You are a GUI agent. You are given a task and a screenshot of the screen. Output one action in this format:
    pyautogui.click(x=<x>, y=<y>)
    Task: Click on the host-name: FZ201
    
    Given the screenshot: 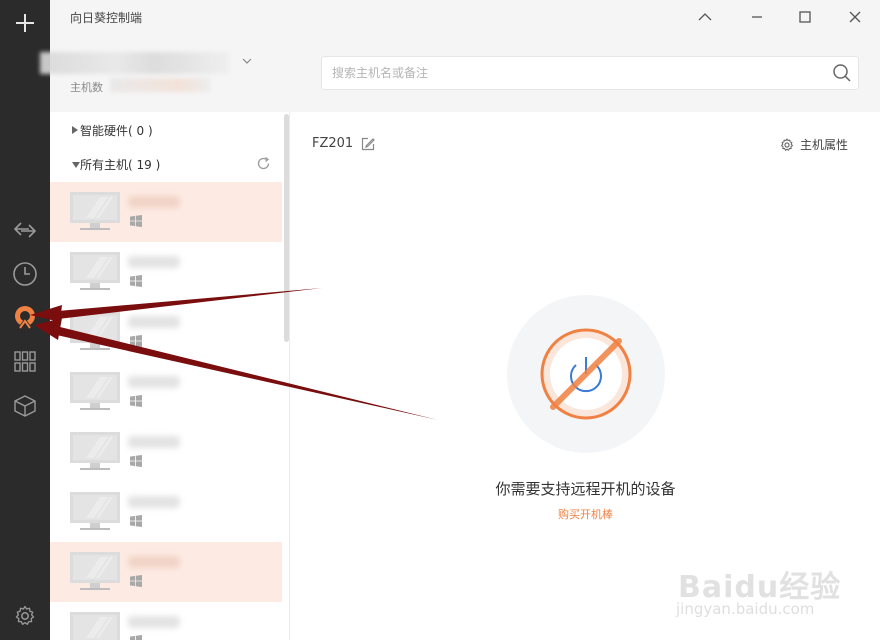 What is the action you would take?
    pyautogui.click(x=333, y=143)
    